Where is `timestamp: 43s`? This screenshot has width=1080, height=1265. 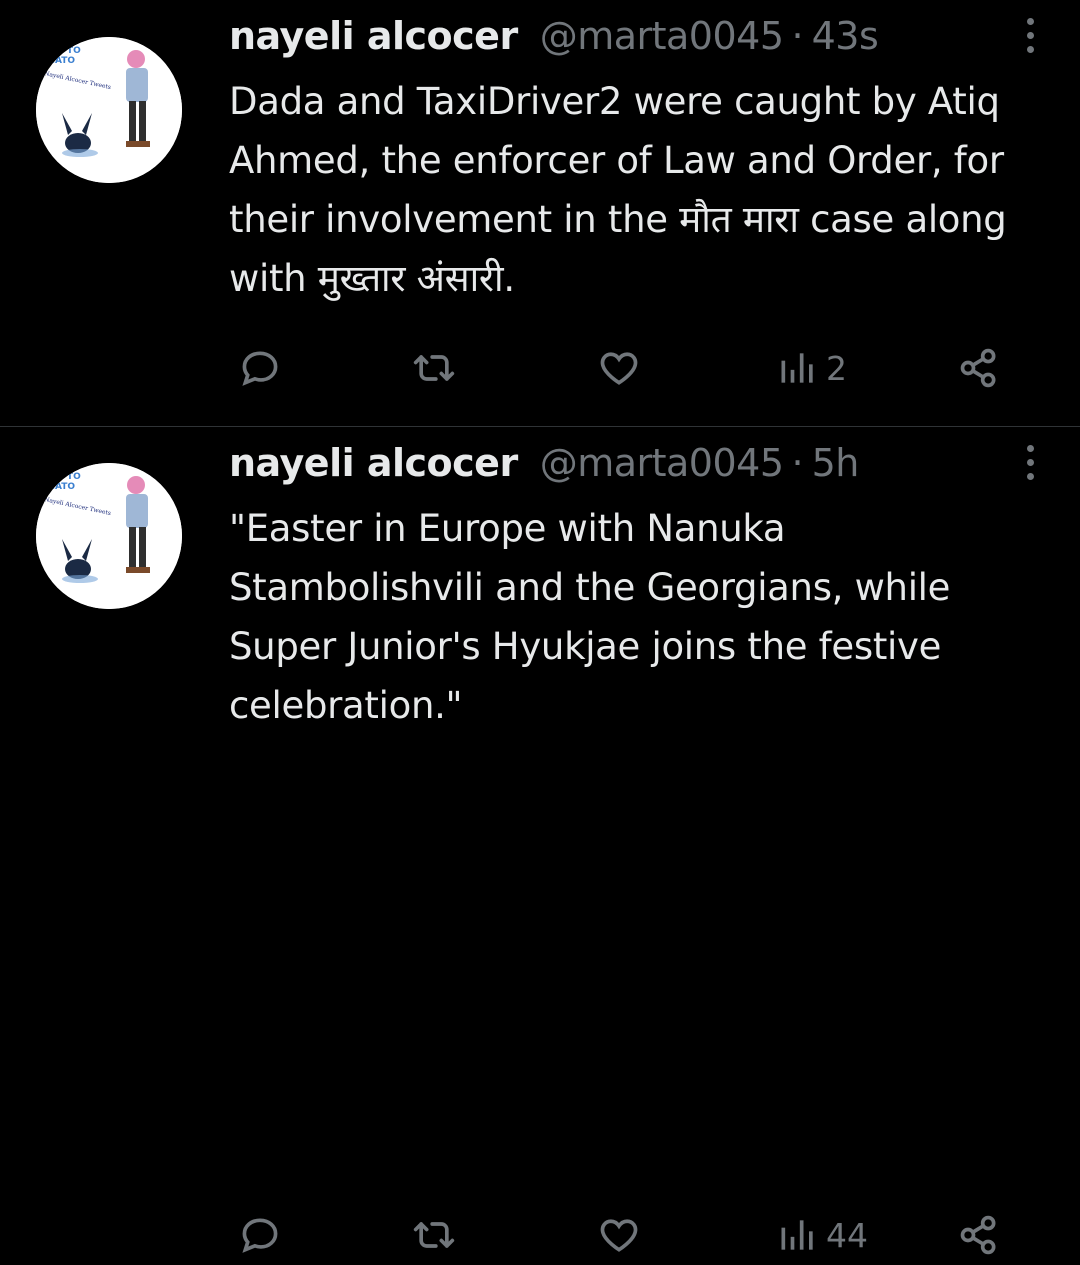 timestamp: 43s is located at coordinates (845, 36).